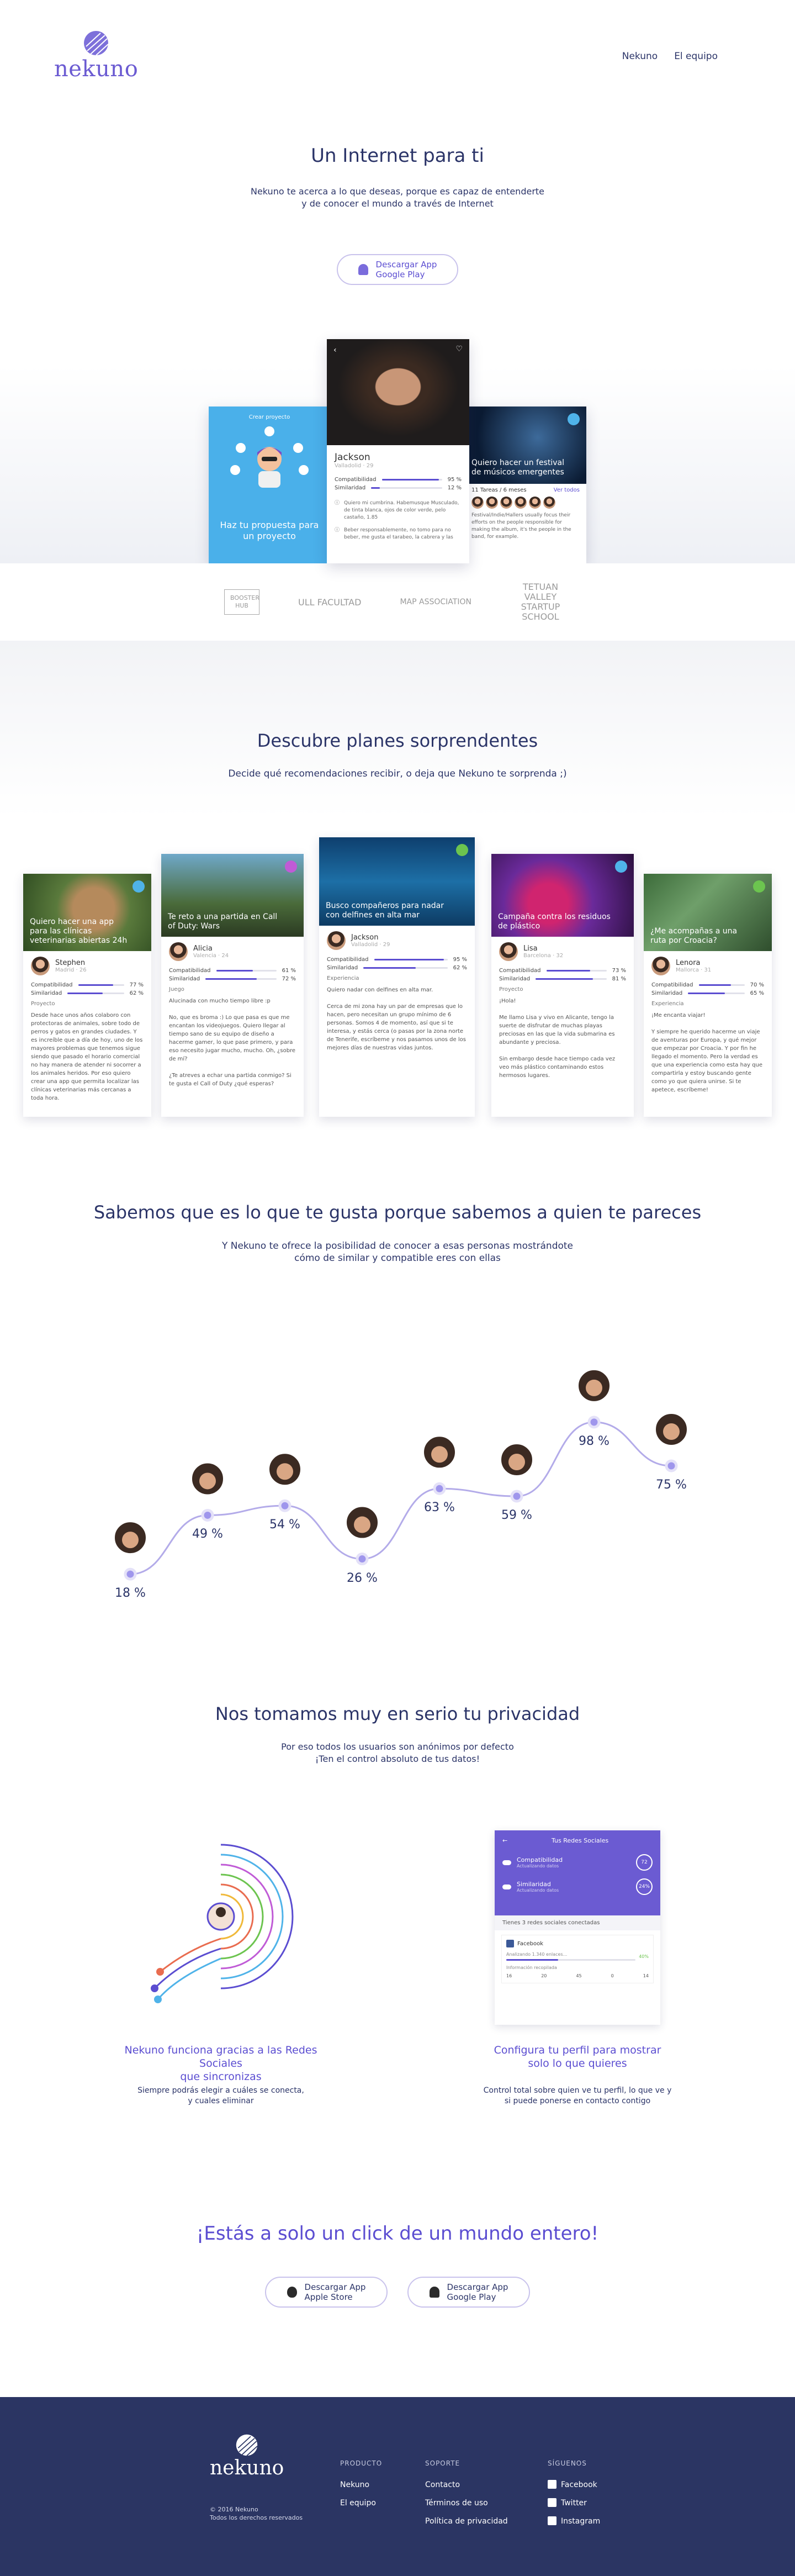 This screenshot has width=795, height=2576. I want to click on data-label: 59 %, so click(517, 1515).